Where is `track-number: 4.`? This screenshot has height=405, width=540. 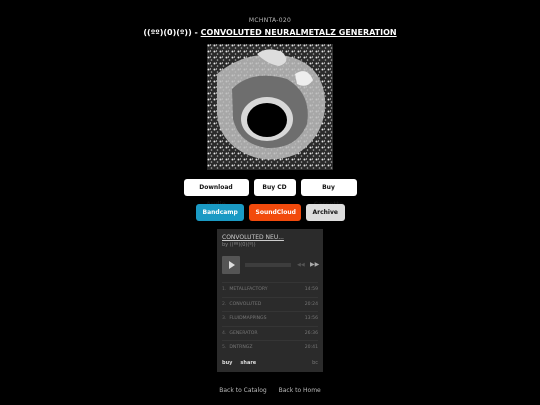
track-number: 4. is located at coordinates (224, 333).